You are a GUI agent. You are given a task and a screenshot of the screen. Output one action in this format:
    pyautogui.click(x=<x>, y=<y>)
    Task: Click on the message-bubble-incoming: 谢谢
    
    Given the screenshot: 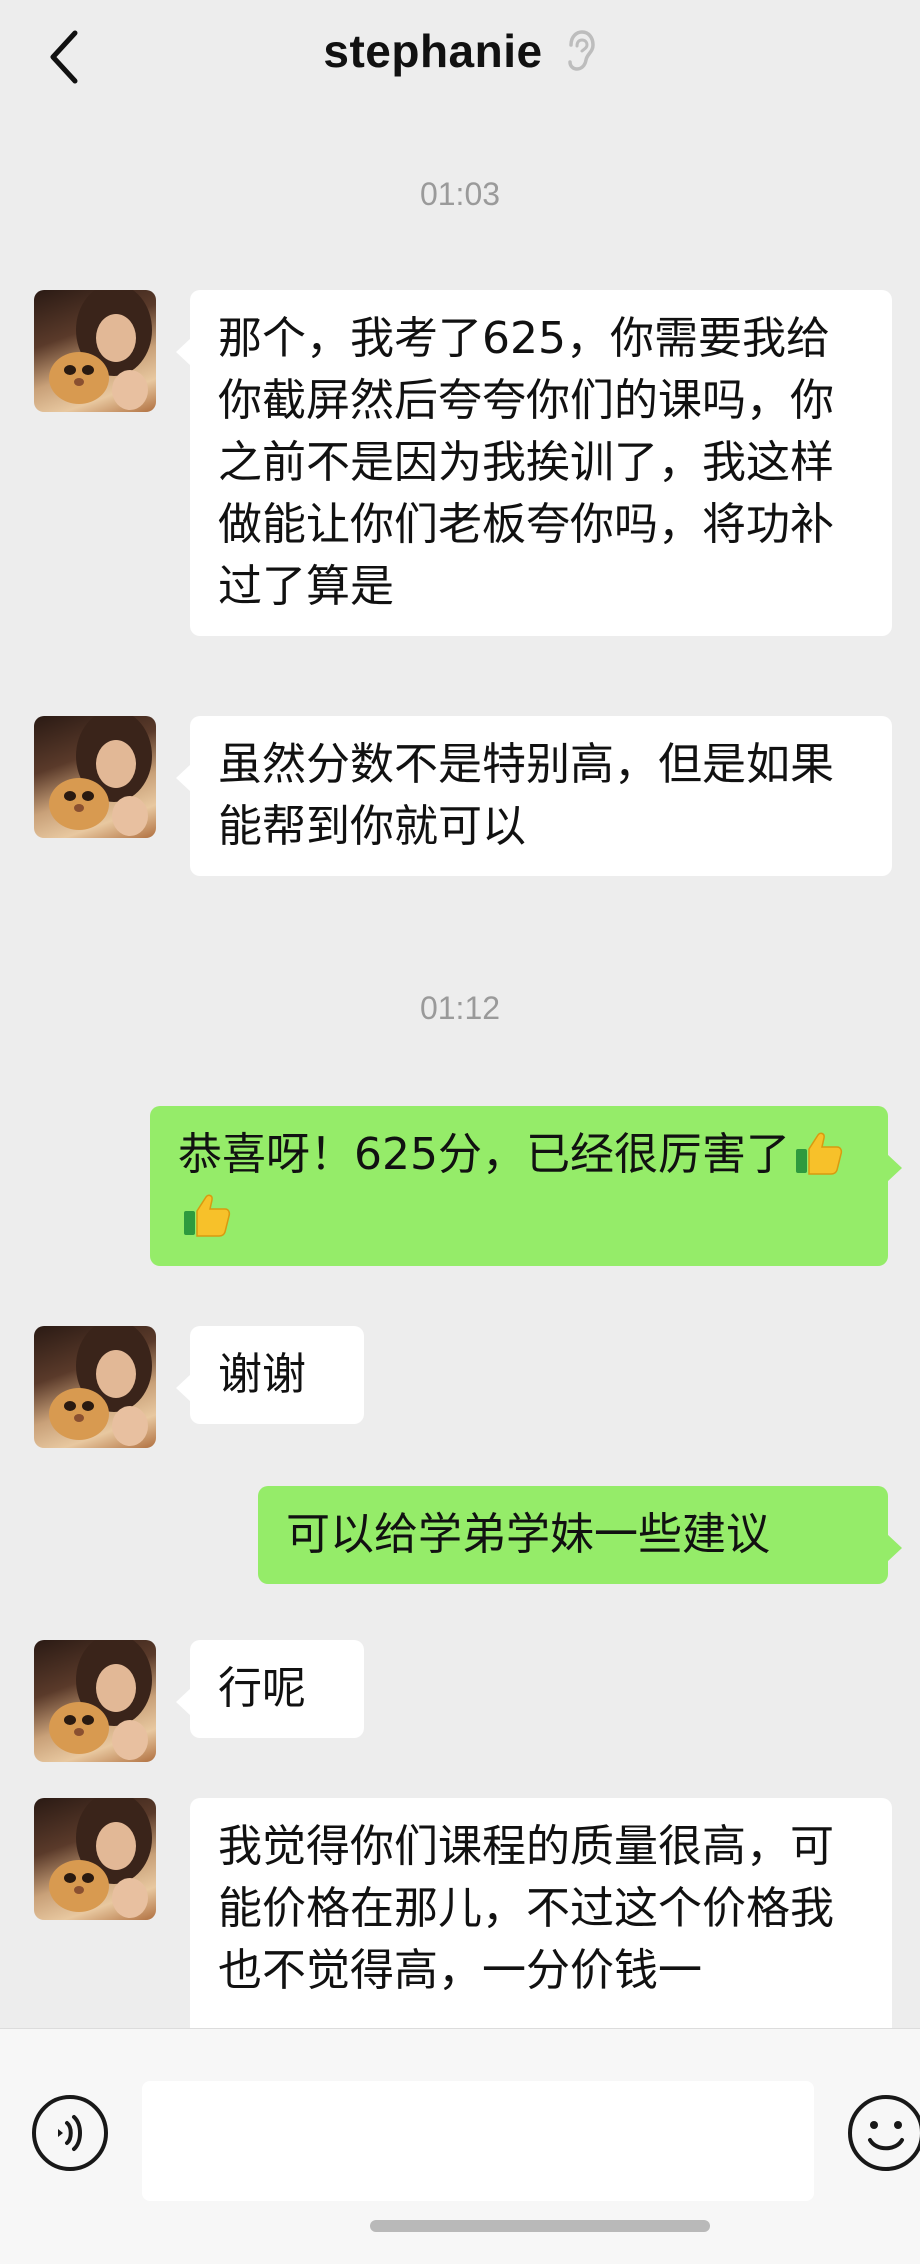 What is the action you would take?
    pyautogui.click(x=270, y=1375)
    